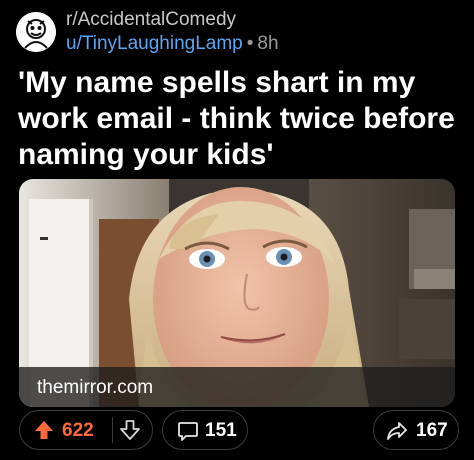 This screenshot has height=460, width=474. I want to click on share-button: 167, so click(416, 430).